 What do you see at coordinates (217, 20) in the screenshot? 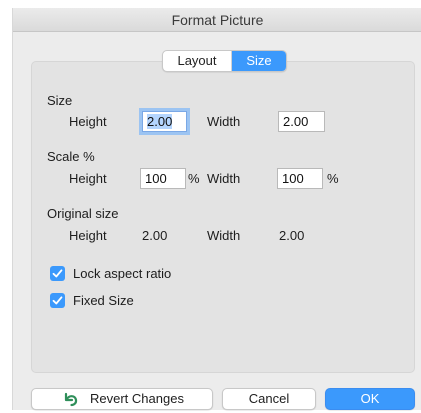
I see `dialog-title: Format Picture` at bounding box center [217, 20].